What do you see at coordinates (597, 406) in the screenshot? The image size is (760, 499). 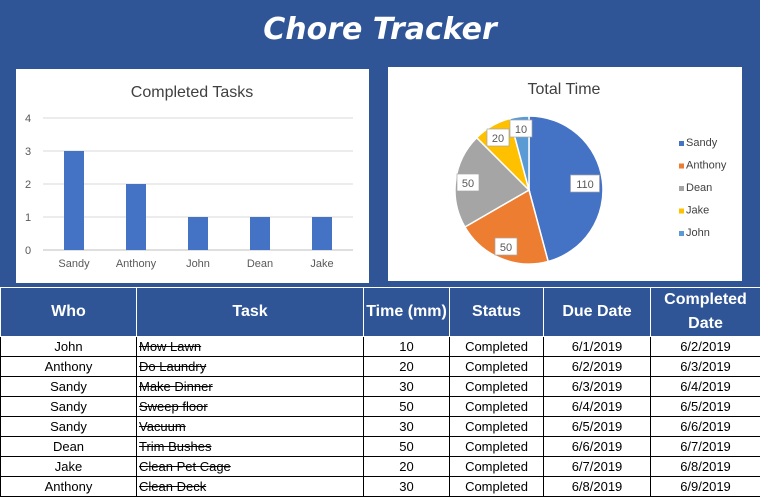 I see `due-date-cell: 6/4/2019` at bounding box center [597, 406].